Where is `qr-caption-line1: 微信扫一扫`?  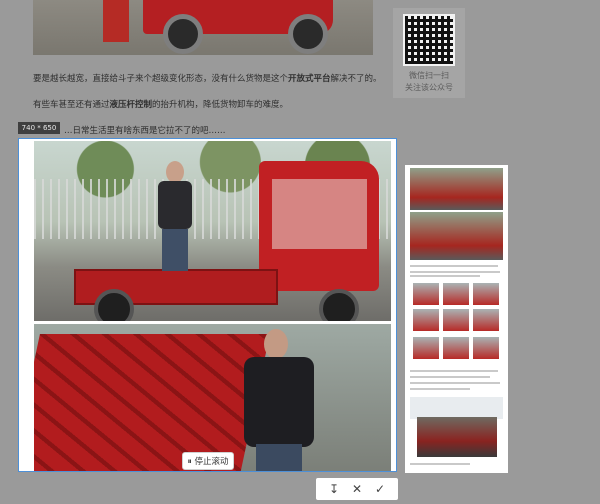
qr-caption-line1: 微信扫一扫 is located at coordinates (429, 75).